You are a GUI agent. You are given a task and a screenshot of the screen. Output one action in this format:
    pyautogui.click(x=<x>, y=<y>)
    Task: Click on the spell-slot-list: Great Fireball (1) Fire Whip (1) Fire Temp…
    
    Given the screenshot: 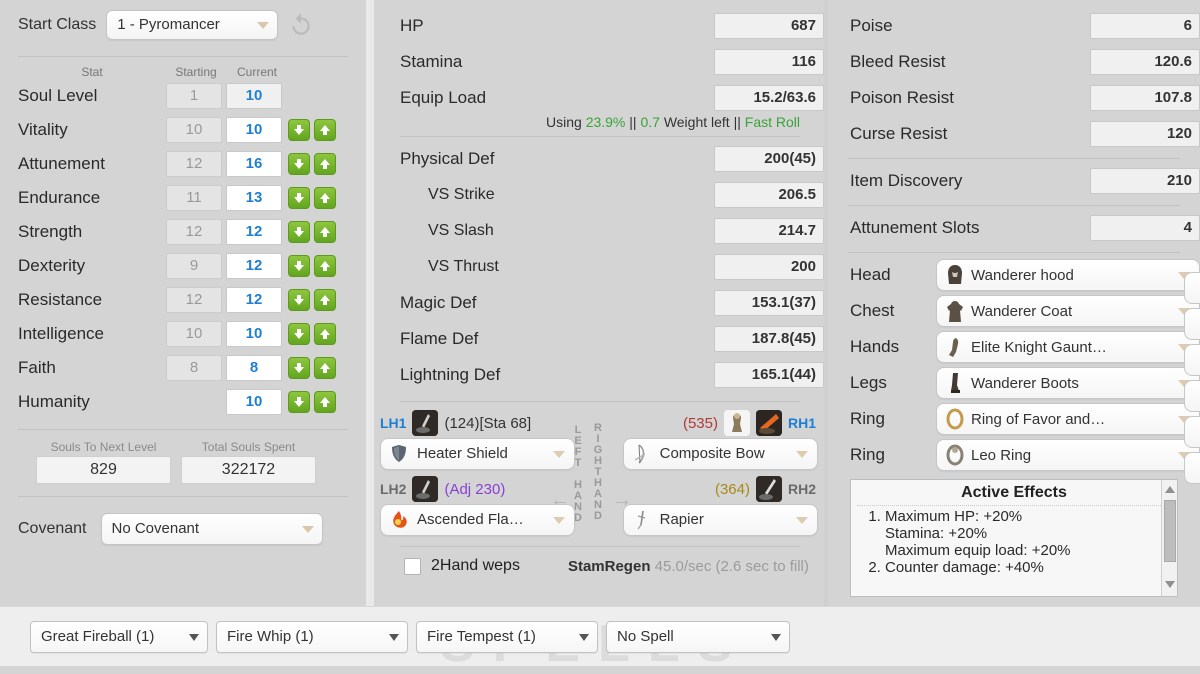 What is the action you would take?
    pyautogui.click(x=410, y=636)
    